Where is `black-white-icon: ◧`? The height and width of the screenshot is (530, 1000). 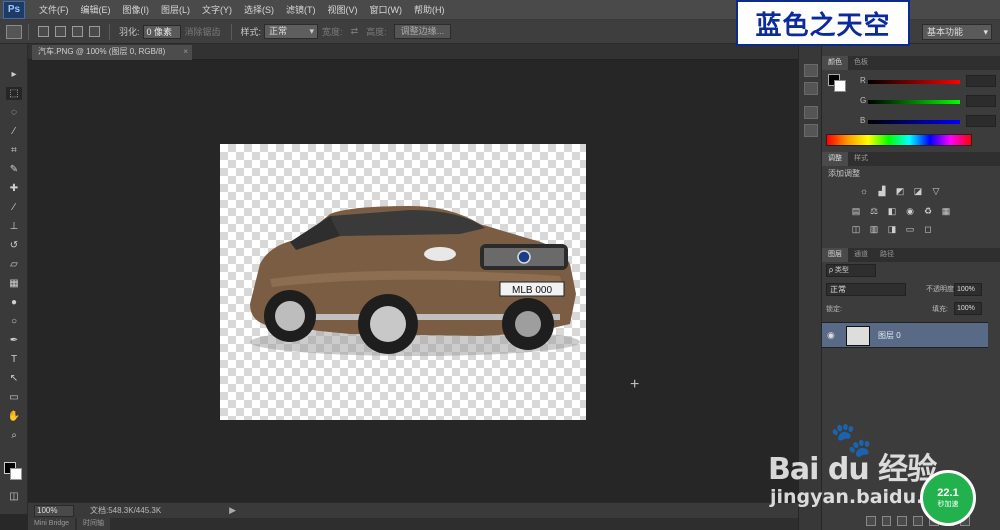 black-white-icon: ◧ is located at coordinates (892, 211).